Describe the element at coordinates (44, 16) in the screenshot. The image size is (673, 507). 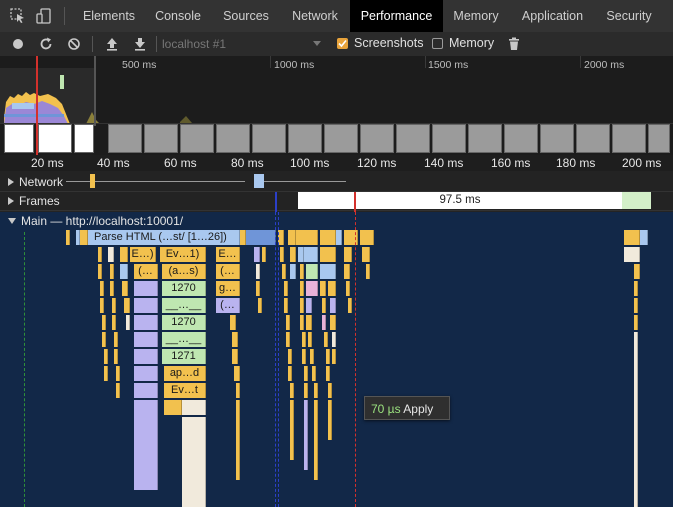
I see `device-toolbar-icon` at that location.